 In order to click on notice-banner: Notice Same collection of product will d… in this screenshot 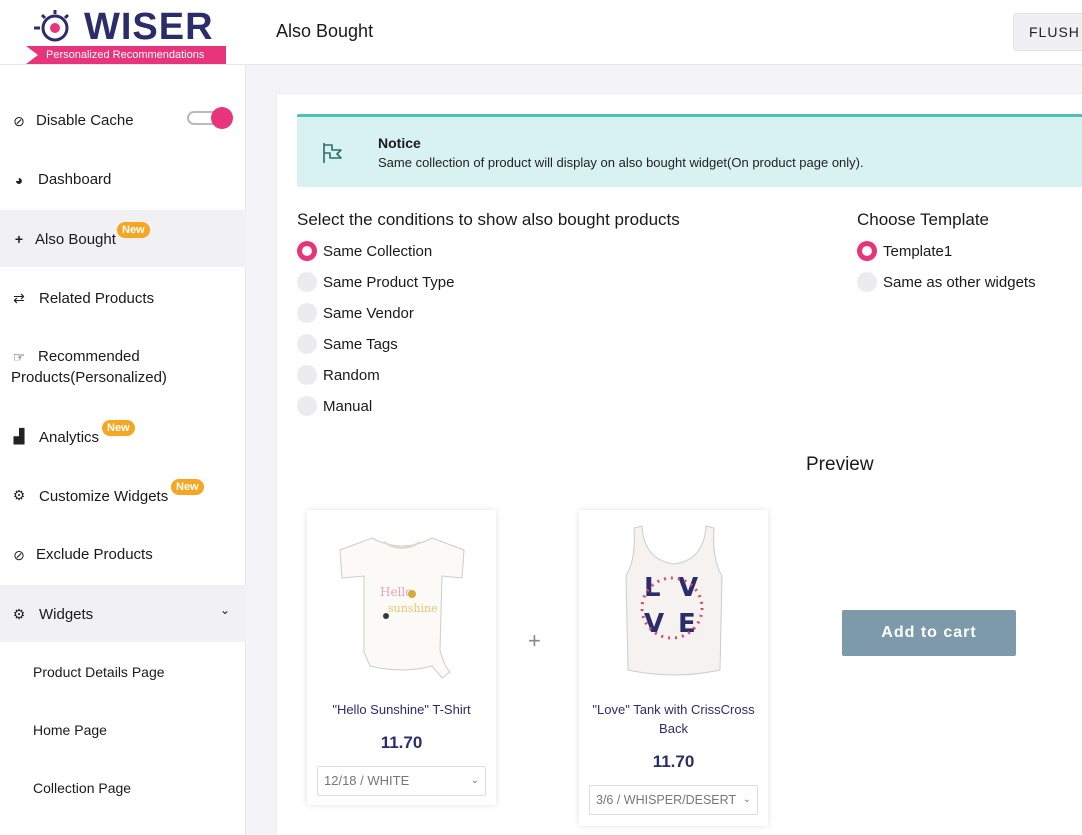, I will do `click(689, 150)`.